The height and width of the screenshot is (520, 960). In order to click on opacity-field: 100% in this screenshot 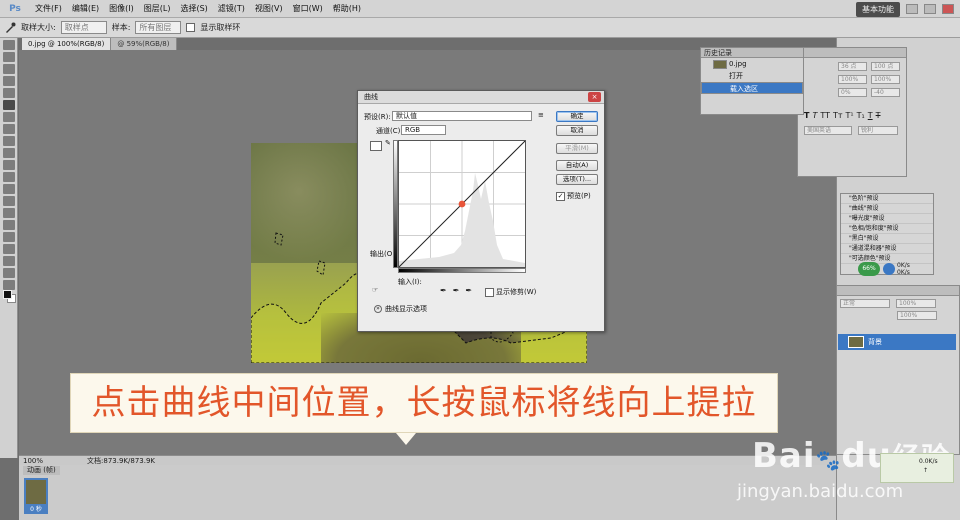, I will do `click(916, 303)`.